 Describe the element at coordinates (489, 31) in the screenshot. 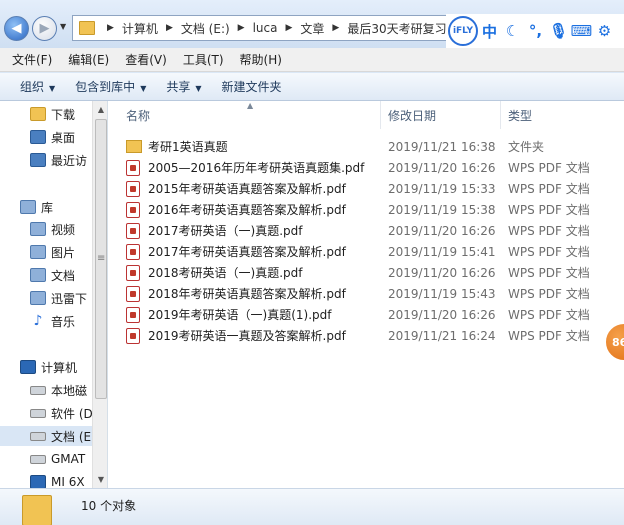

I see `chinese-mode-icon: 中` at that location.